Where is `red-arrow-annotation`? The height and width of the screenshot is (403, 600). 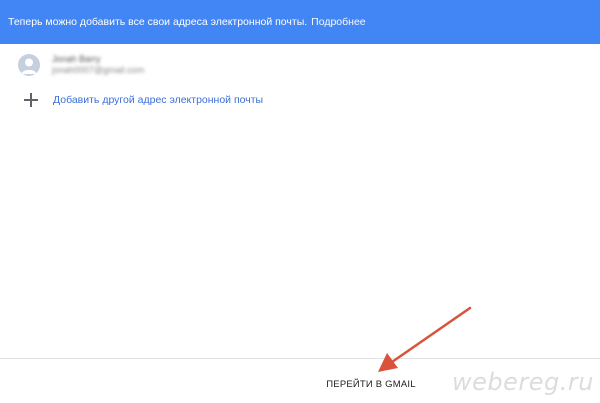 red-arrow-annotation is located at coordinates (425, 339).